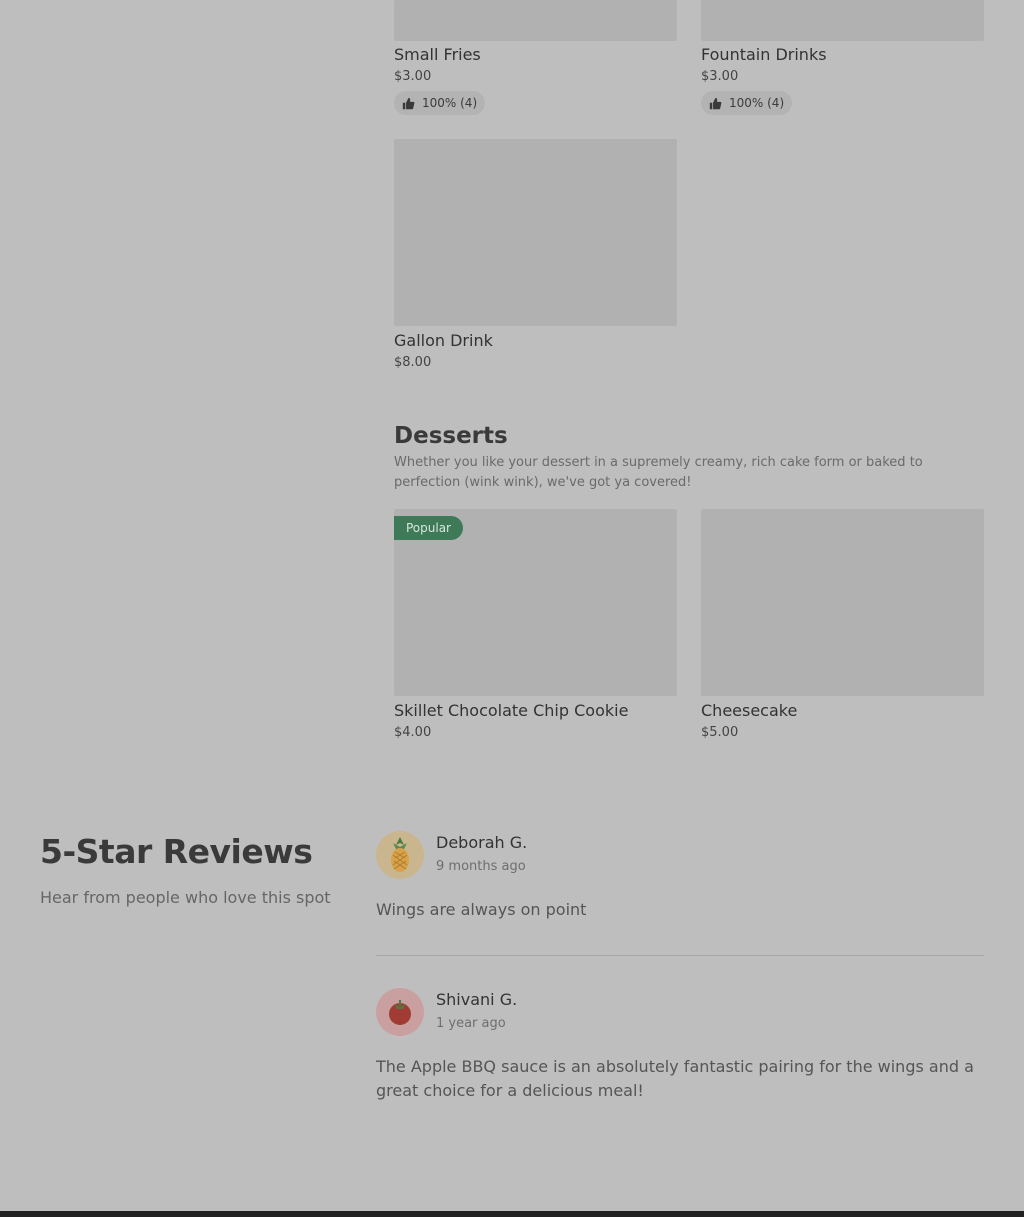 The width and height of the screenshot is (1024, 1217). Describe the element at coordinates (482, 842) in the screenshot. I see `reviewer-name: Deborah G.` at that location.